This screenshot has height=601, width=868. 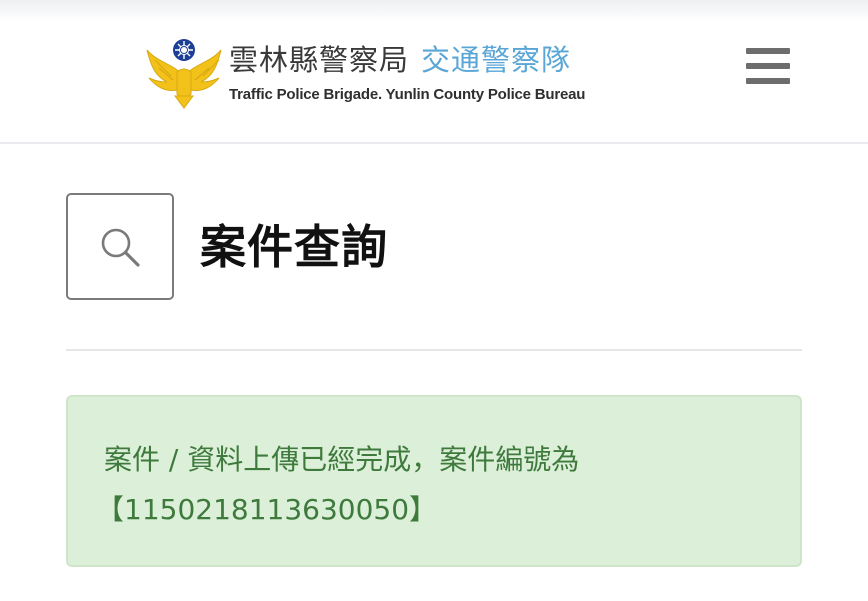 I want to click on agency-name-cn: 雲林縣警察局, so click(x=319, y=60).